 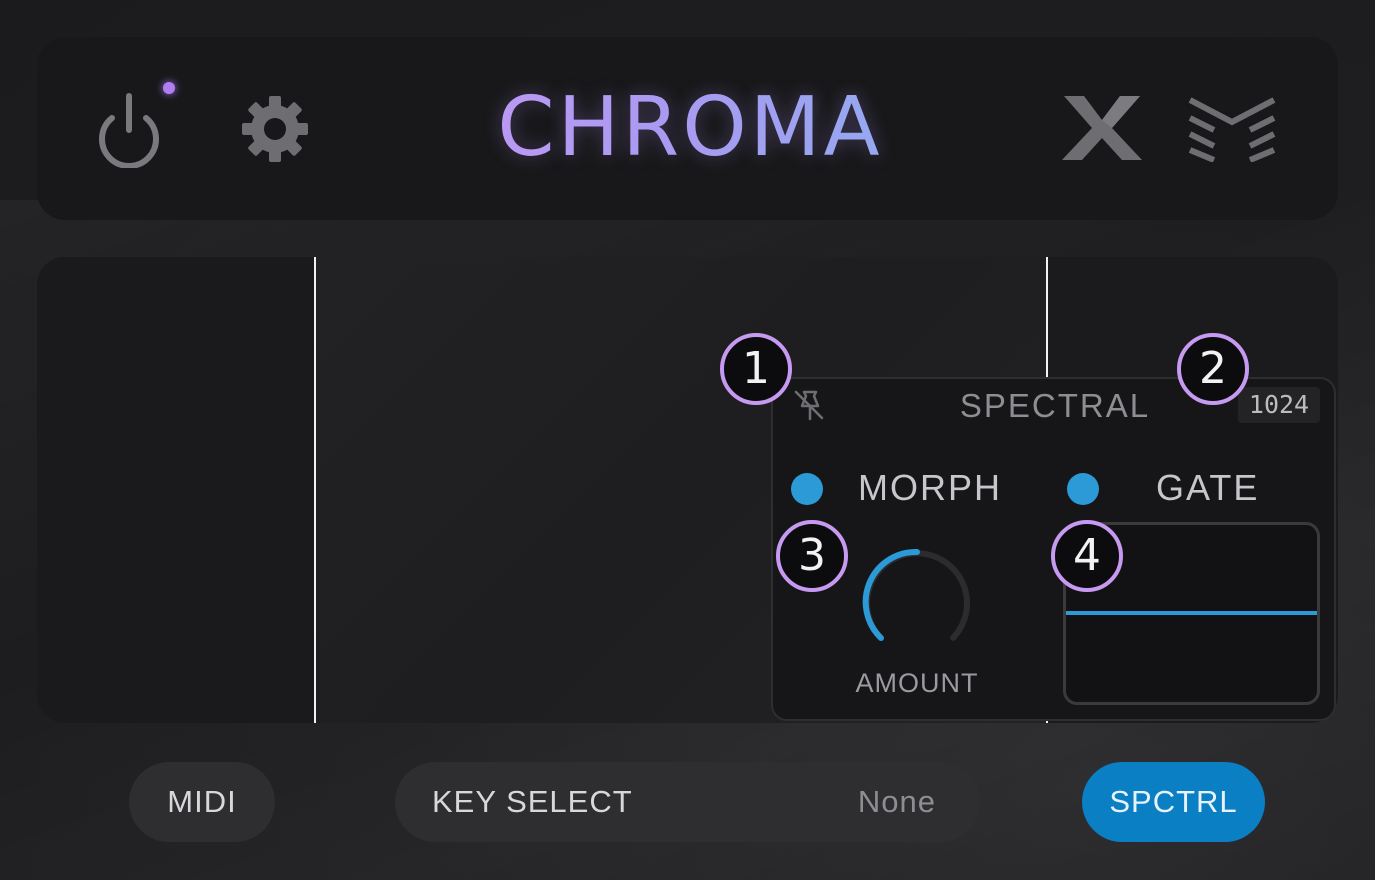 What do you see at coordinates (1213, 369) in the screenshot?
I see `callout-2: 2` at bounding box center [1213, 369].